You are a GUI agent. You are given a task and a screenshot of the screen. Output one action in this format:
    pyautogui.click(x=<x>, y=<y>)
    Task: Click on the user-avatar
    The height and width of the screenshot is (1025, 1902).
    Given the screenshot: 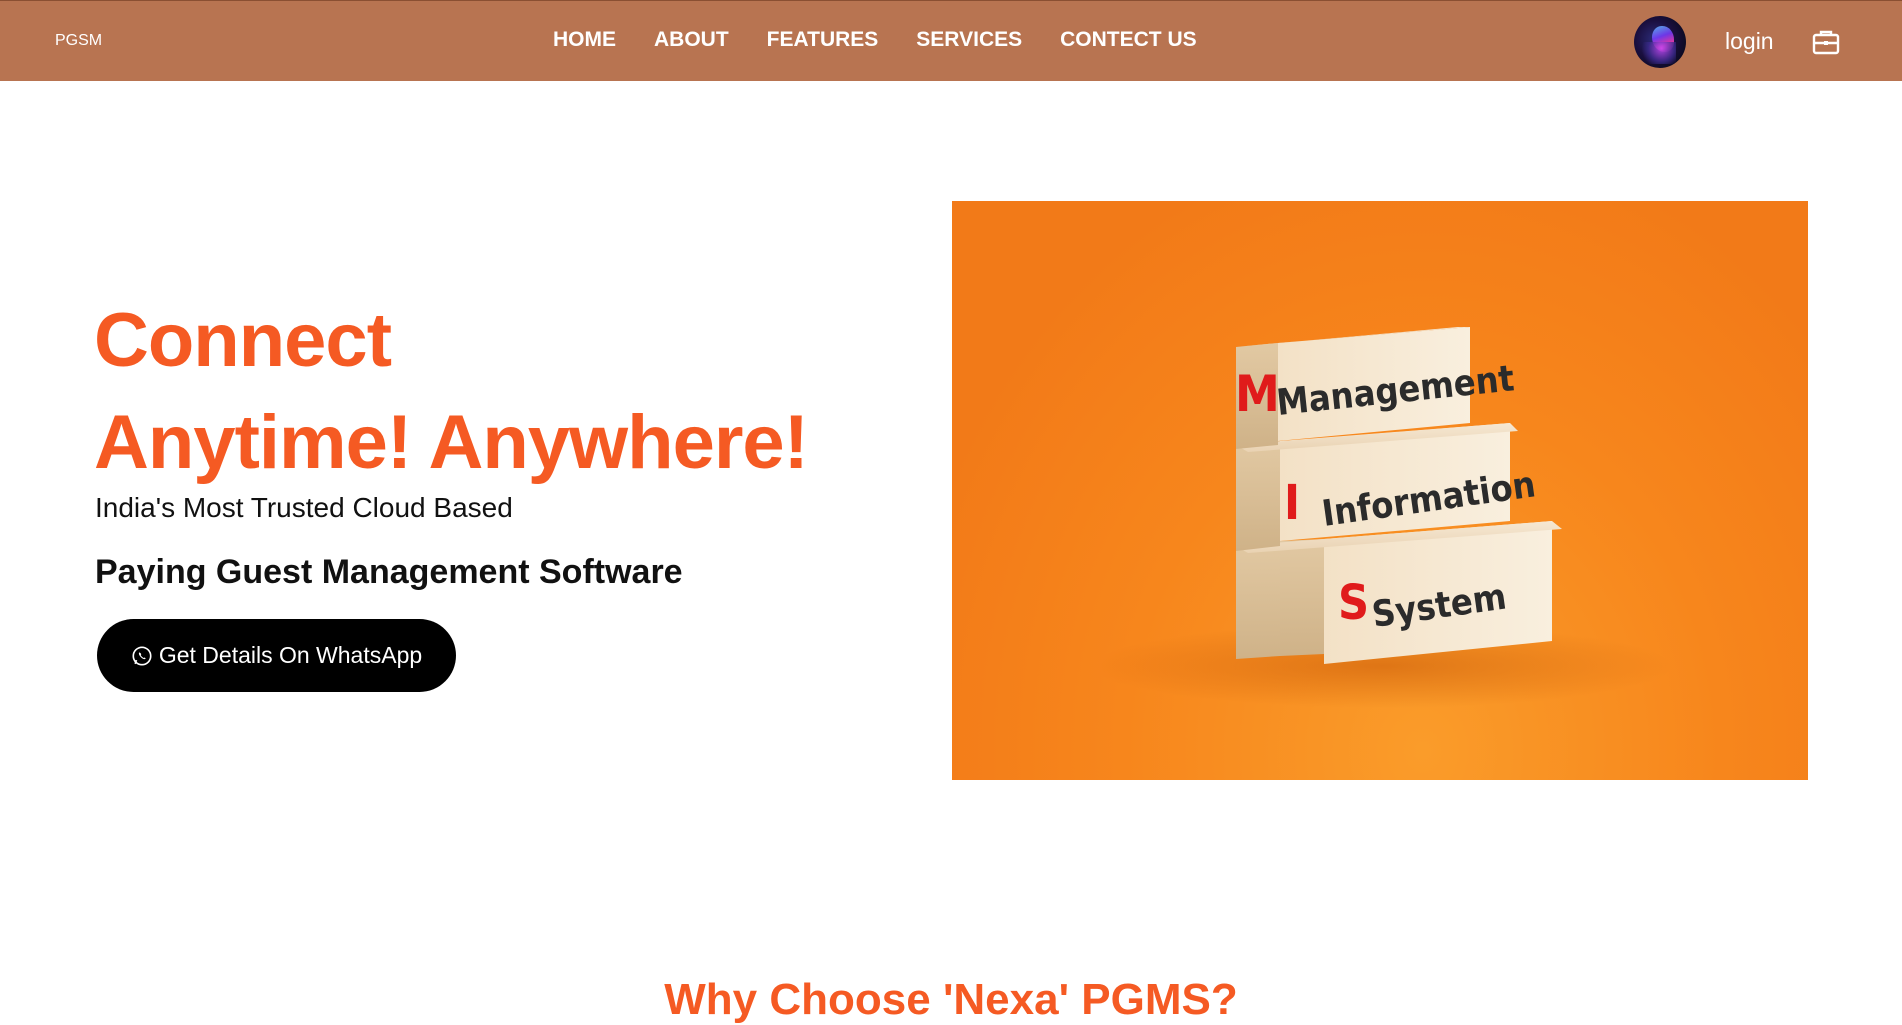 What is the action you would take?
    pyautogui.click(x=1660, y=42)
    